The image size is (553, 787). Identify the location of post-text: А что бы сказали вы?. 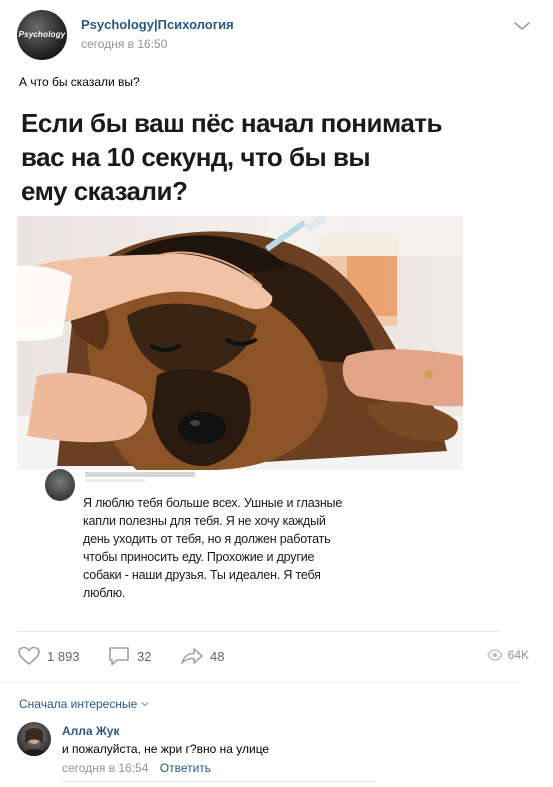
(79, 82).